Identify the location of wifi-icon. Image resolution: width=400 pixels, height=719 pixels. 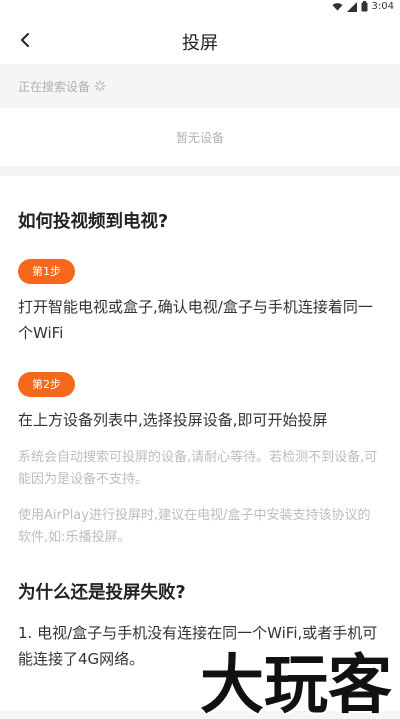
(337, 6).